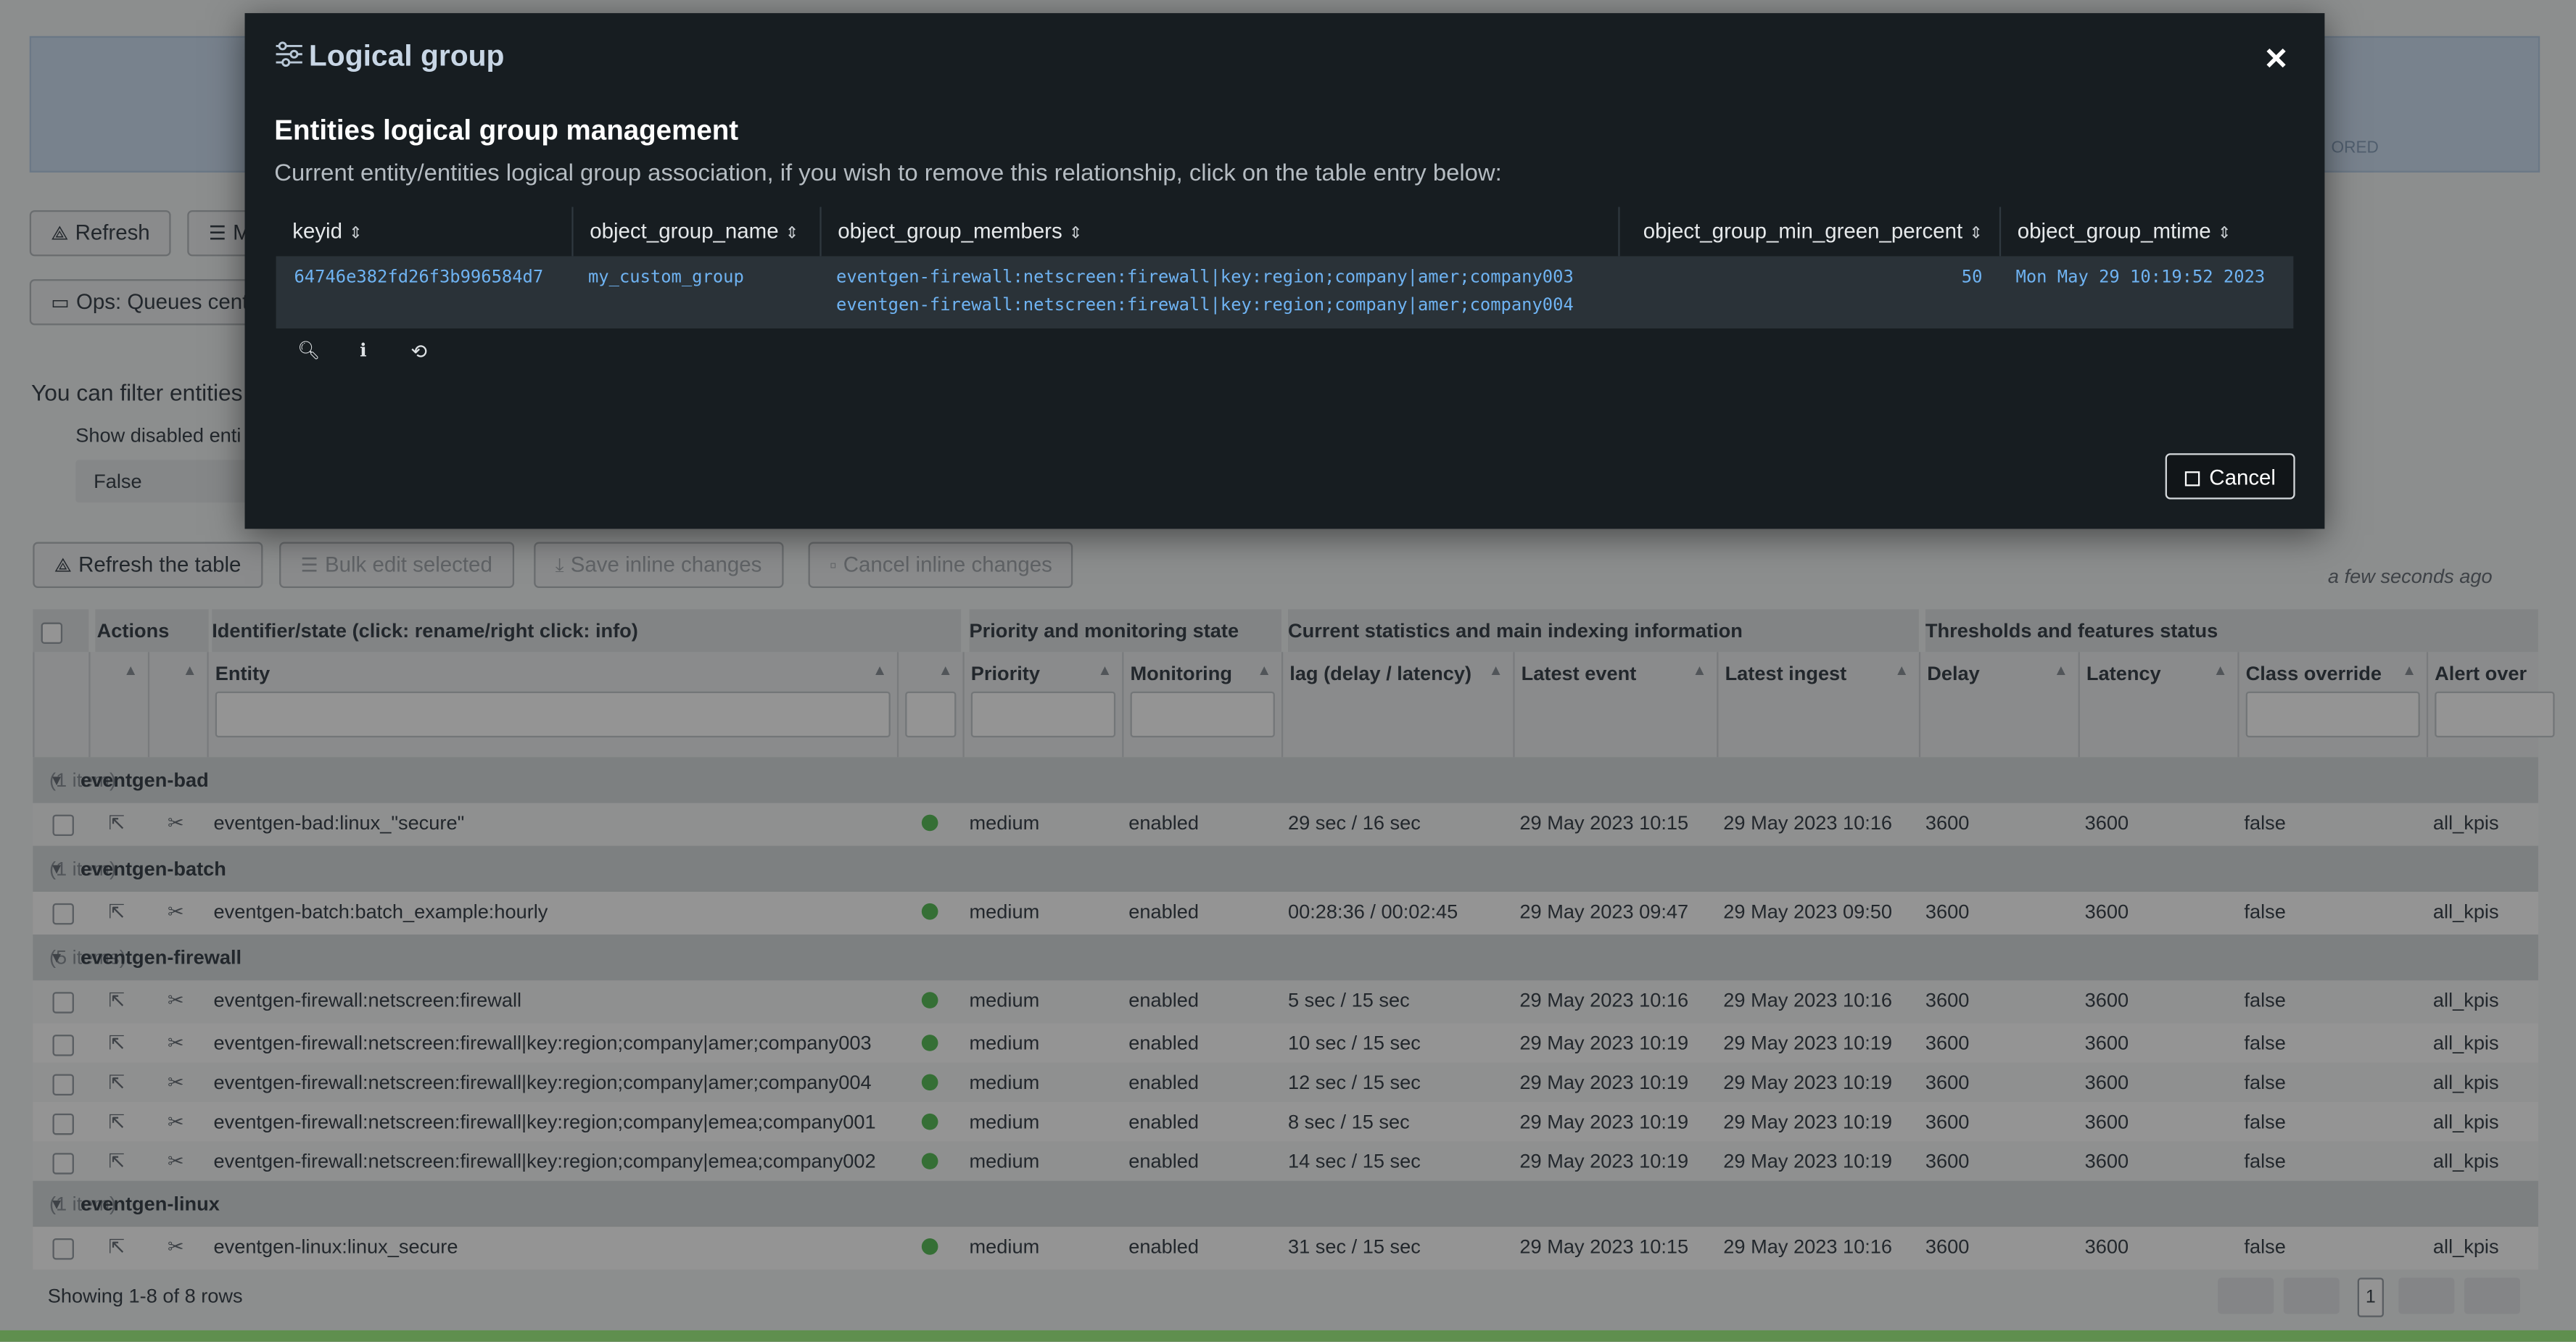  I want to click on min-green-percent-cell: 50, so click(1972, 278).